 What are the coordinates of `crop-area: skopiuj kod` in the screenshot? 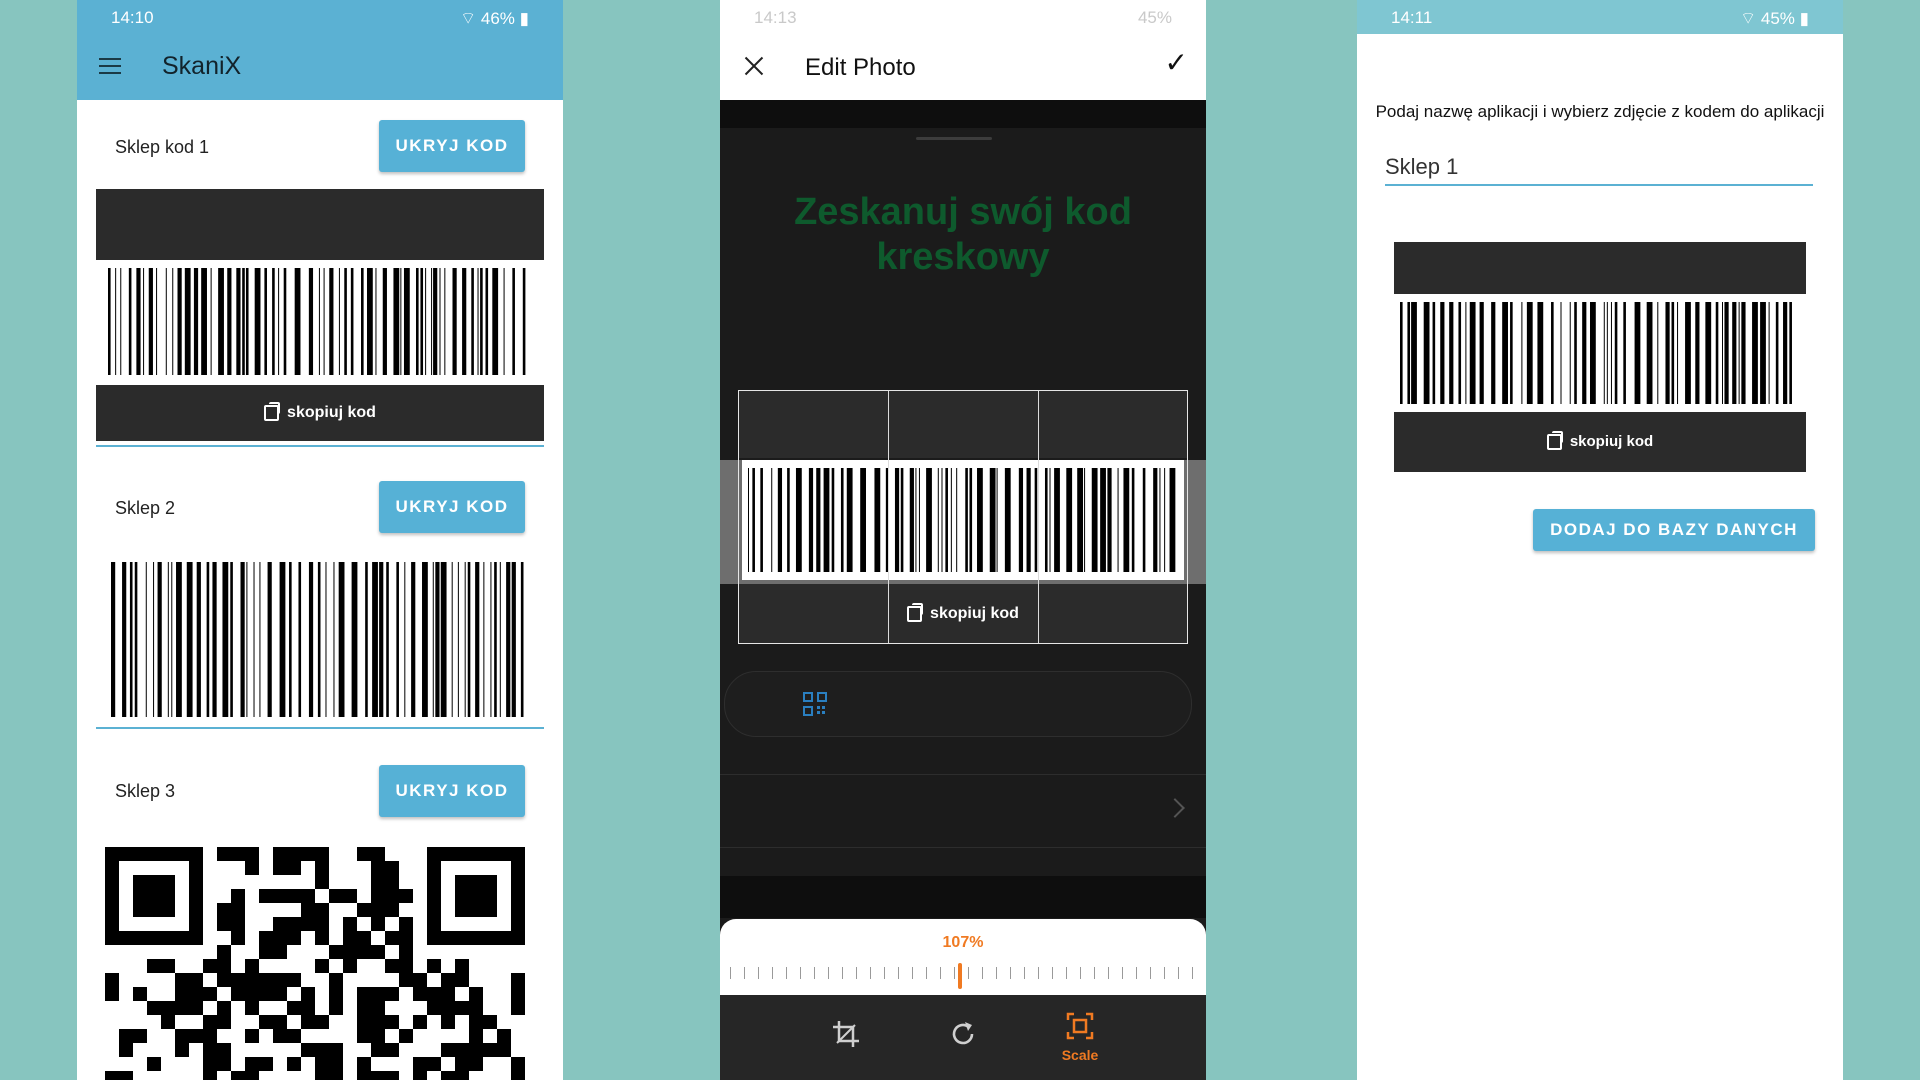 It's located at (963, 517).